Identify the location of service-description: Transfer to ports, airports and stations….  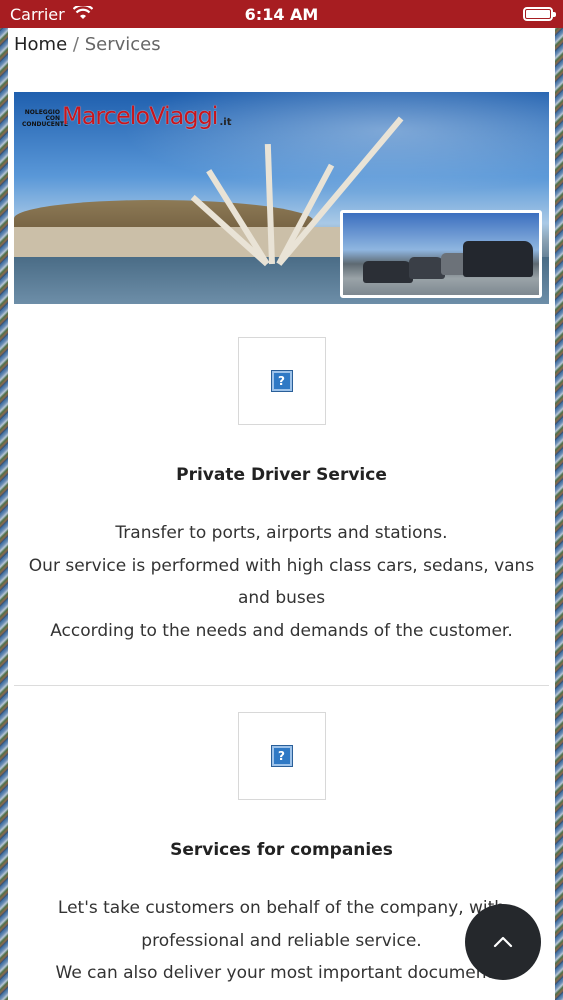
(281, 582).